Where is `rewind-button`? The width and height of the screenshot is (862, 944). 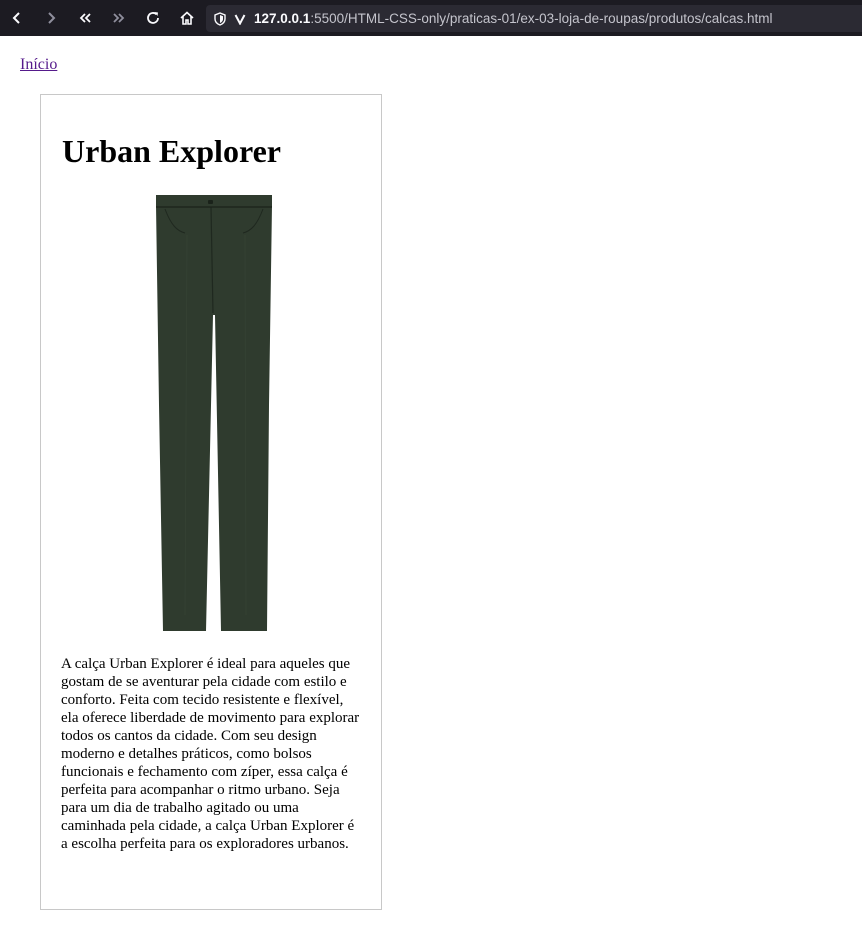
rewind-button is located at coordinates (85, 18).